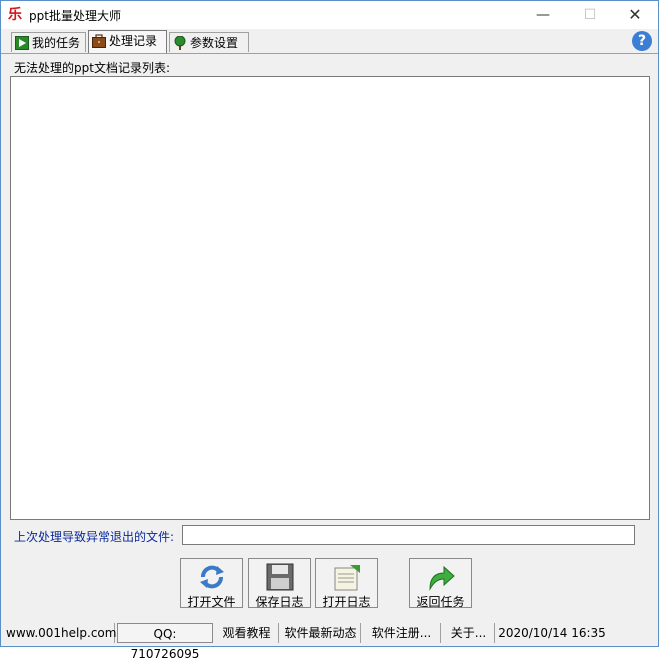  Describe the element at coordinates (590, 15) in the screenshot. I see `maximize-button: ☐` at that location.